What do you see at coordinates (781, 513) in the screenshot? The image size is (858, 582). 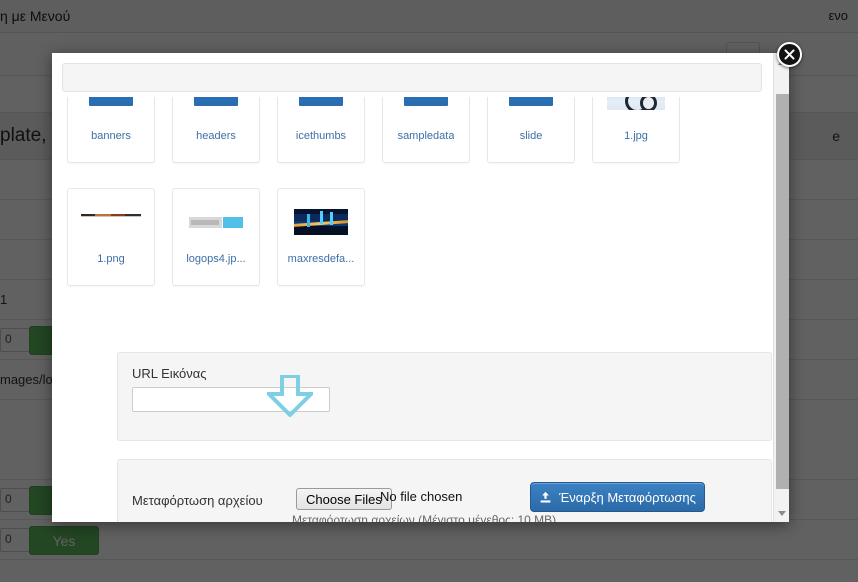 I see `modal-scroll-down-arrow-icon` at bounding box center [781, 513].